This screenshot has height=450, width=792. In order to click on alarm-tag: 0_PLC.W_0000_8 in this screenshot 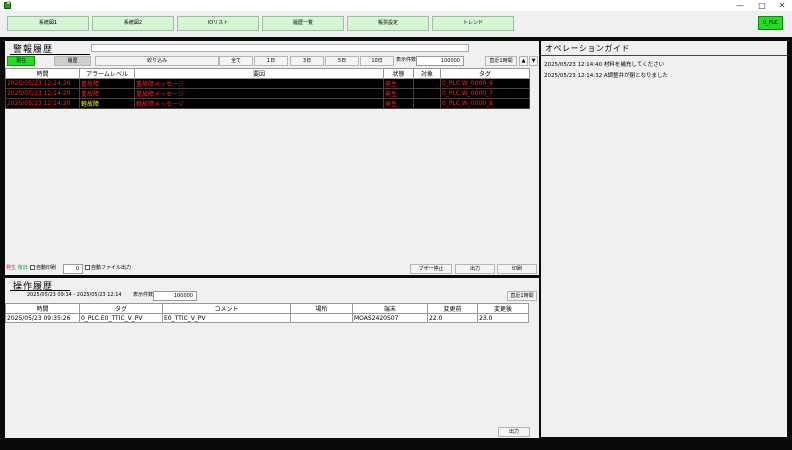, I will do `click(485, 103)`.